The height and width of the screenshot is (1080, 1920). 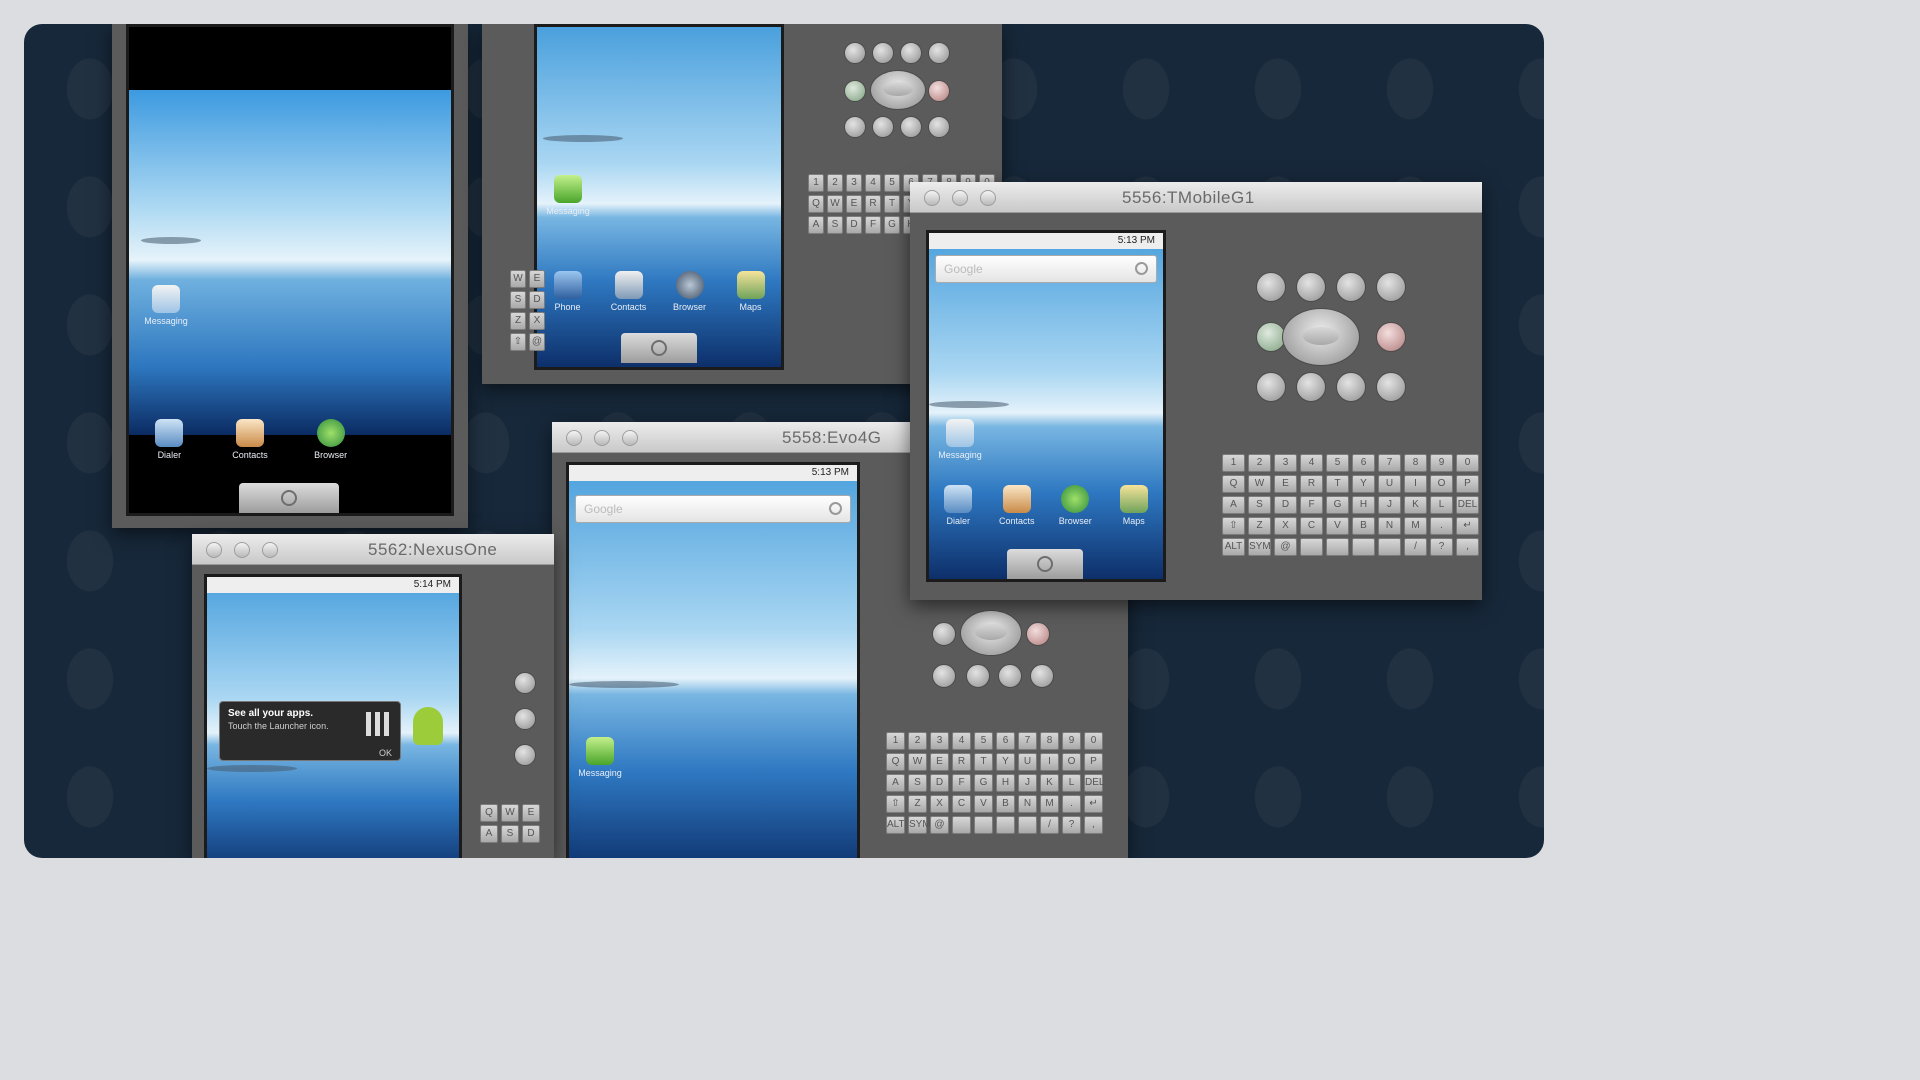 I want to click on key: ↵, so click(x=1467, y=526).